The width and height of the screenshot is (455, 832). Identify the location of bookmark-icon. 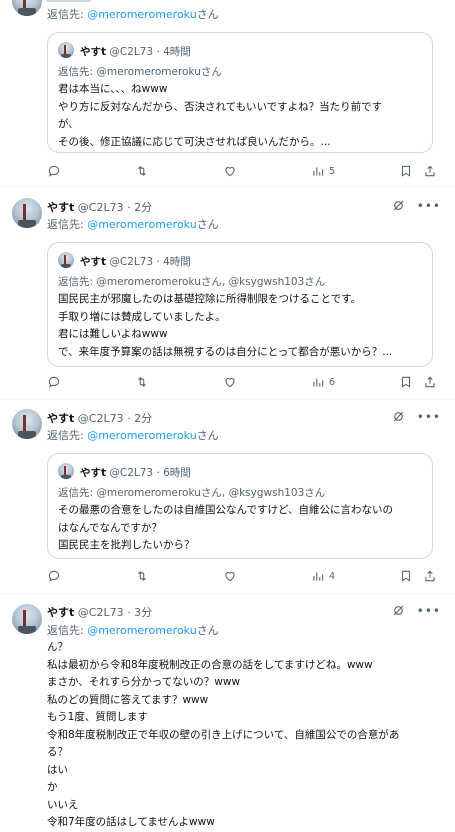
(406, 382).